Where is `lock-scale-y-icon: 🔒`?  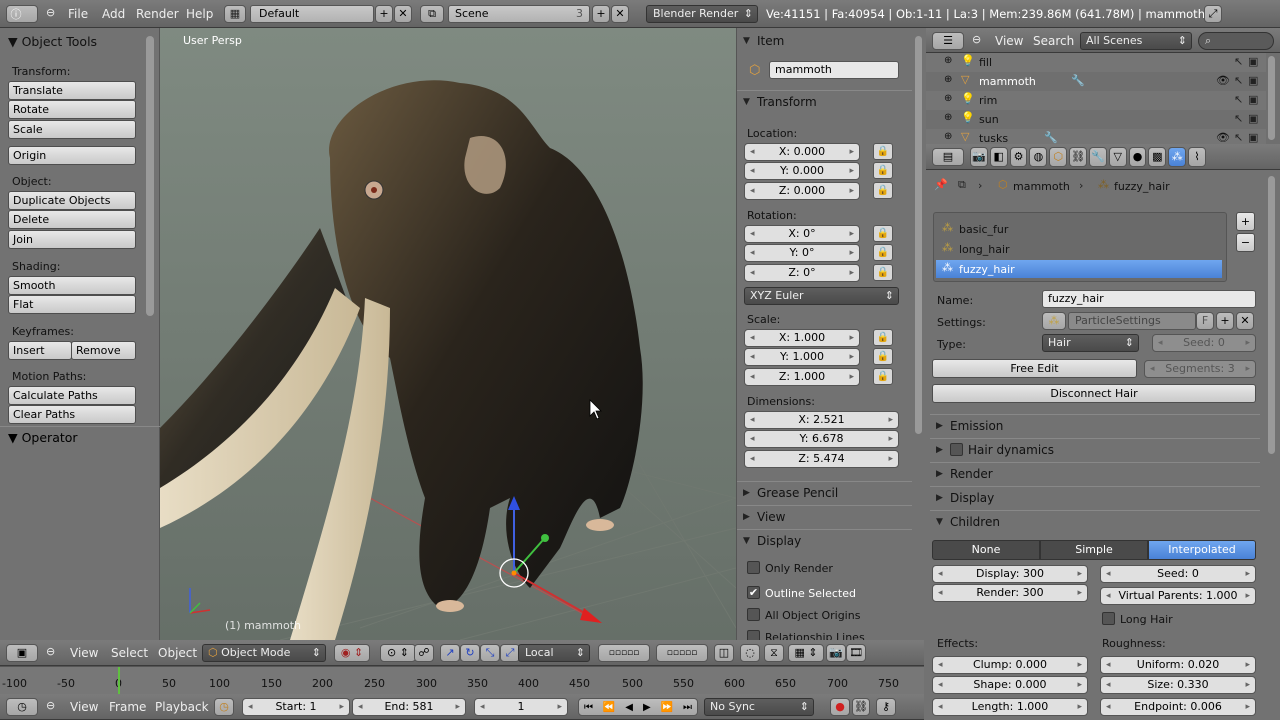 lock-scale-y-icon: 🔒 is located at coordinates (883, 356).